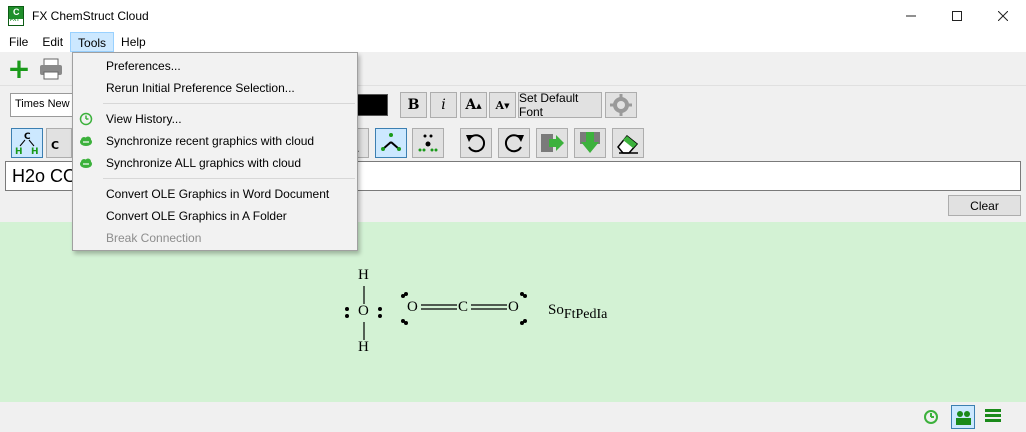 The image size is (1026, 432). I want to click on rotate-right-icon, so click(514, 143).